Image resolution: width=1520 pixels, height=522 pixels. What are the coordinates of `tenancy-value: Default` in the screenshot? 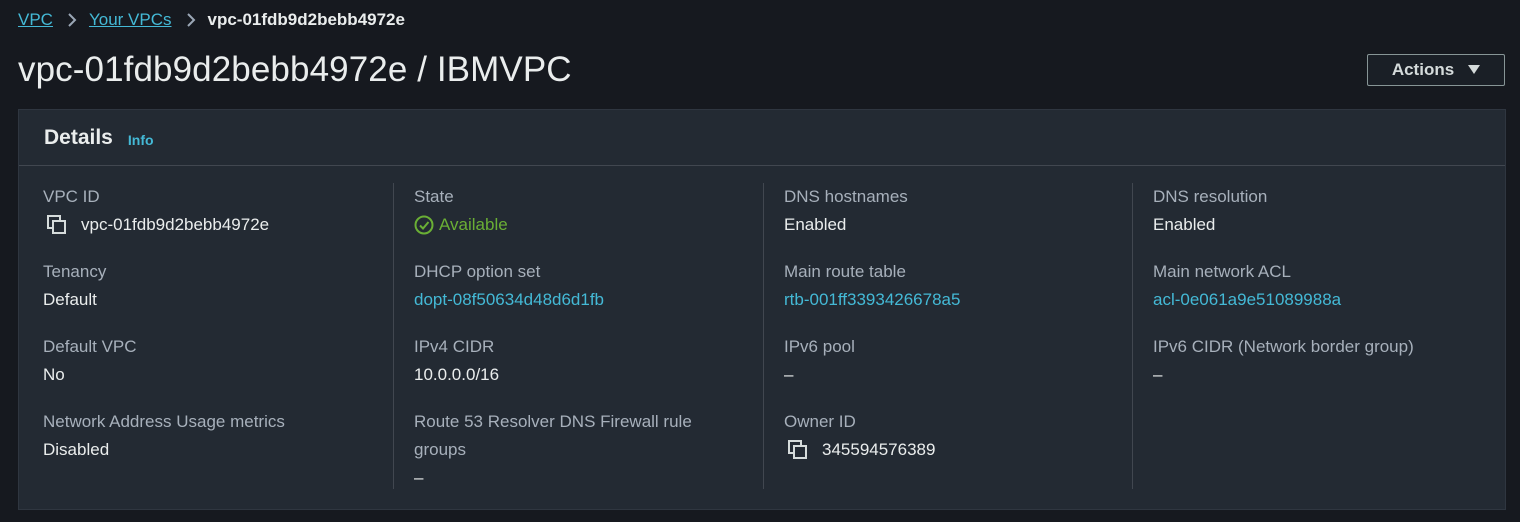 It's located at (70, 299).